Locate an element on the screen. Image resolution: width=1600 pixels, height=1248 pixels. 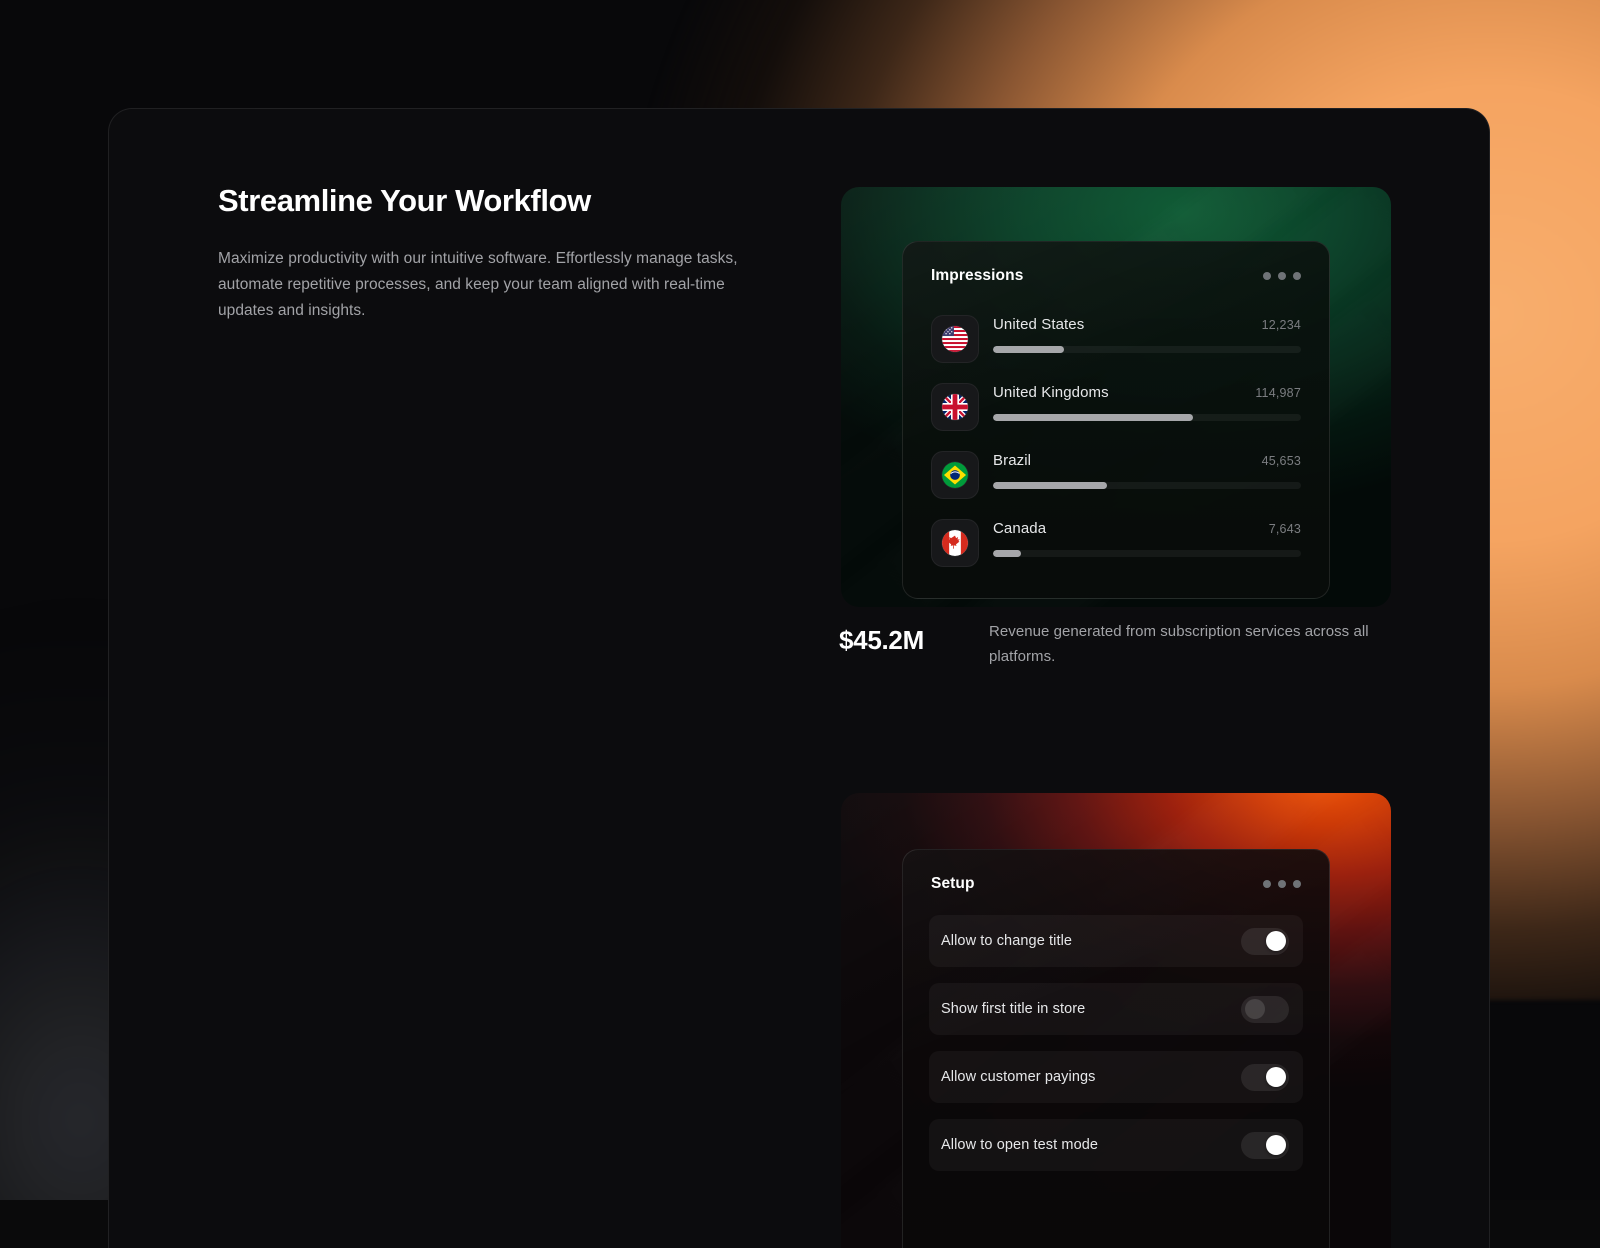
impressions-row: Canada 7,643 is located at coordinates (1116, 543).